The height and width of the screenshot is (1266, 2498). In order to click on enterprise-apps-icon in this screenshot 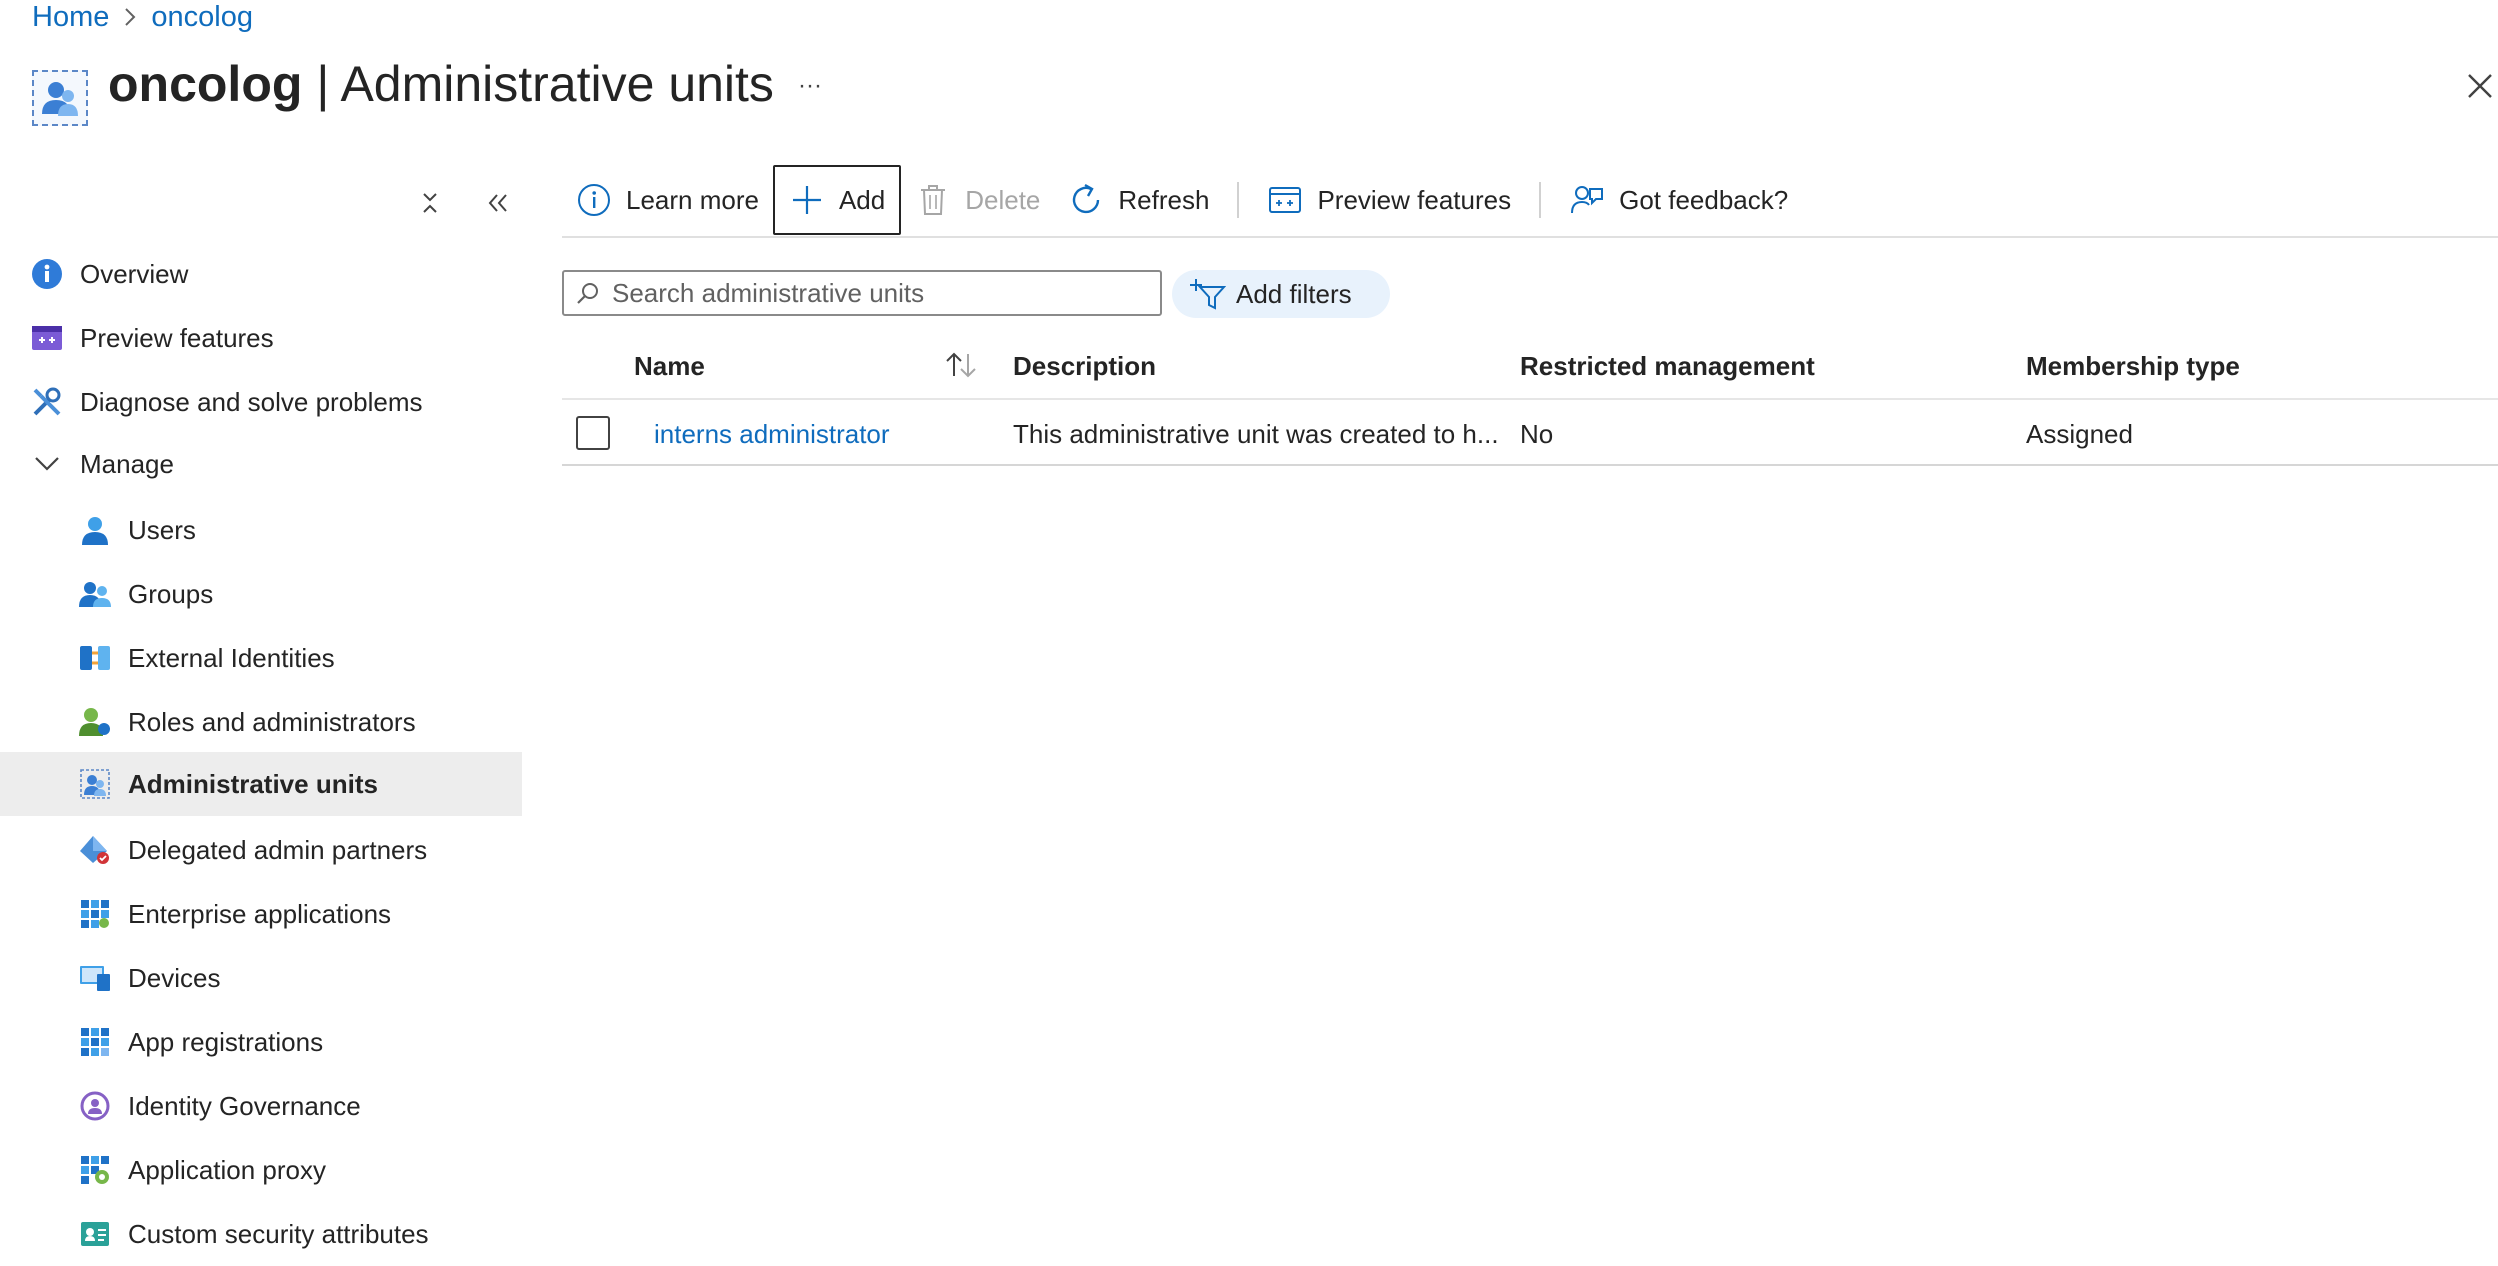, I will do `click(95, 914)`.